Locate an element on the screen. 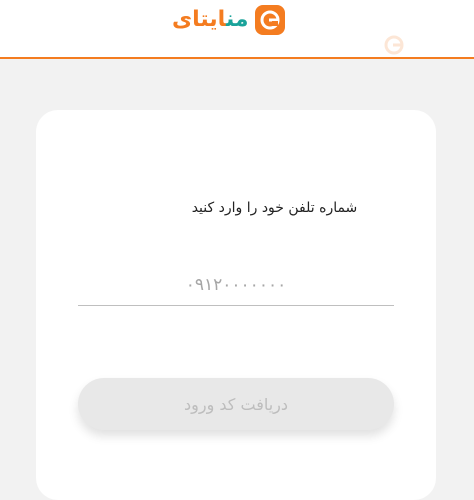 This screenshot has width=474, height=500. brand-logo: منایتای is located at coordinates (228, 20).